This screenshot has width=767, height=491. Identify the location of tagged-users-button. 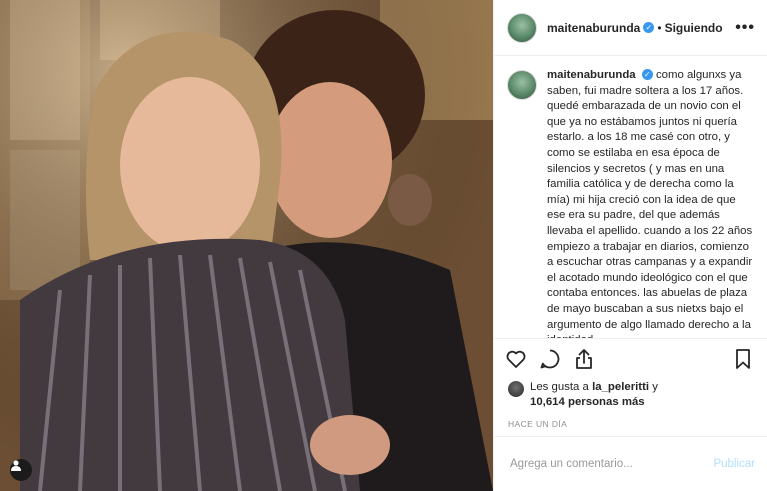
(21, 470).